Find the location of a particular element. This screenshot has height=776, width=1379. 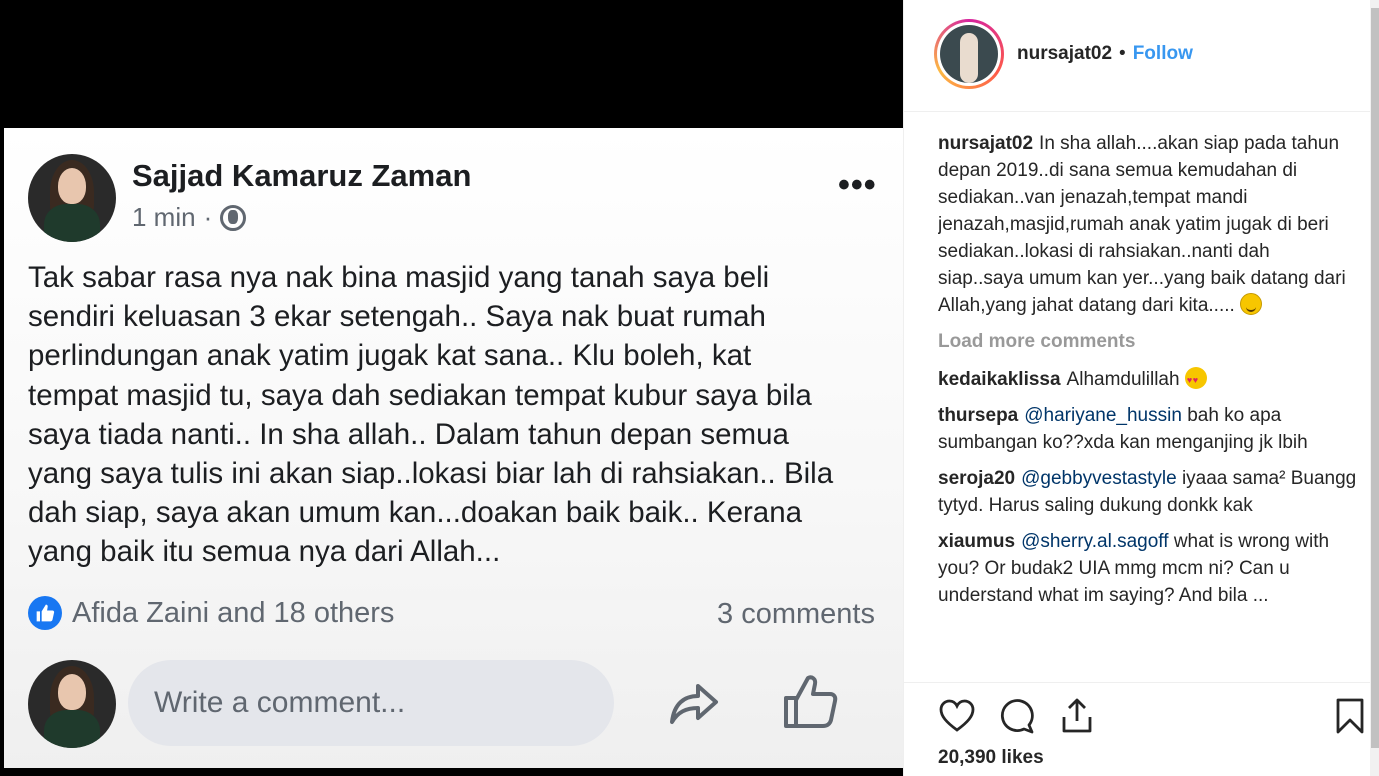

post-reactions: Afida Zaini and 18 others is located at coordinates (211, 613).